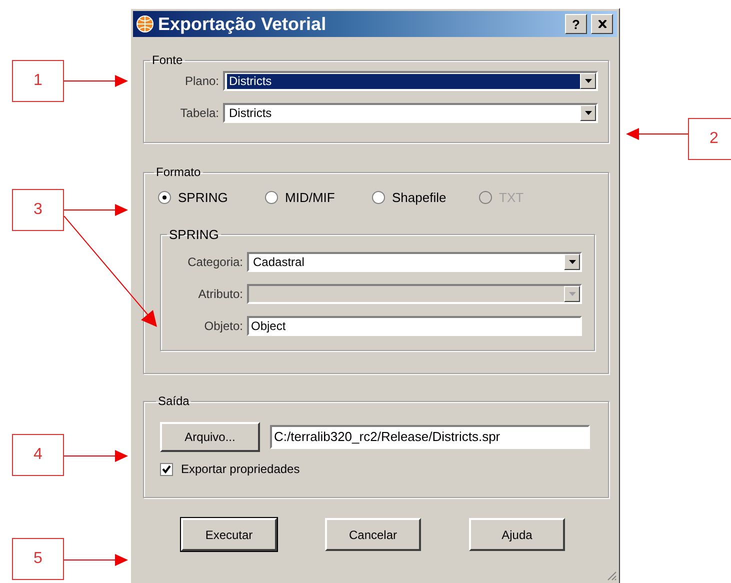 The width and height of the screenshot is (731, 583). I want to click on group-title: Formato, so click(178, 172).